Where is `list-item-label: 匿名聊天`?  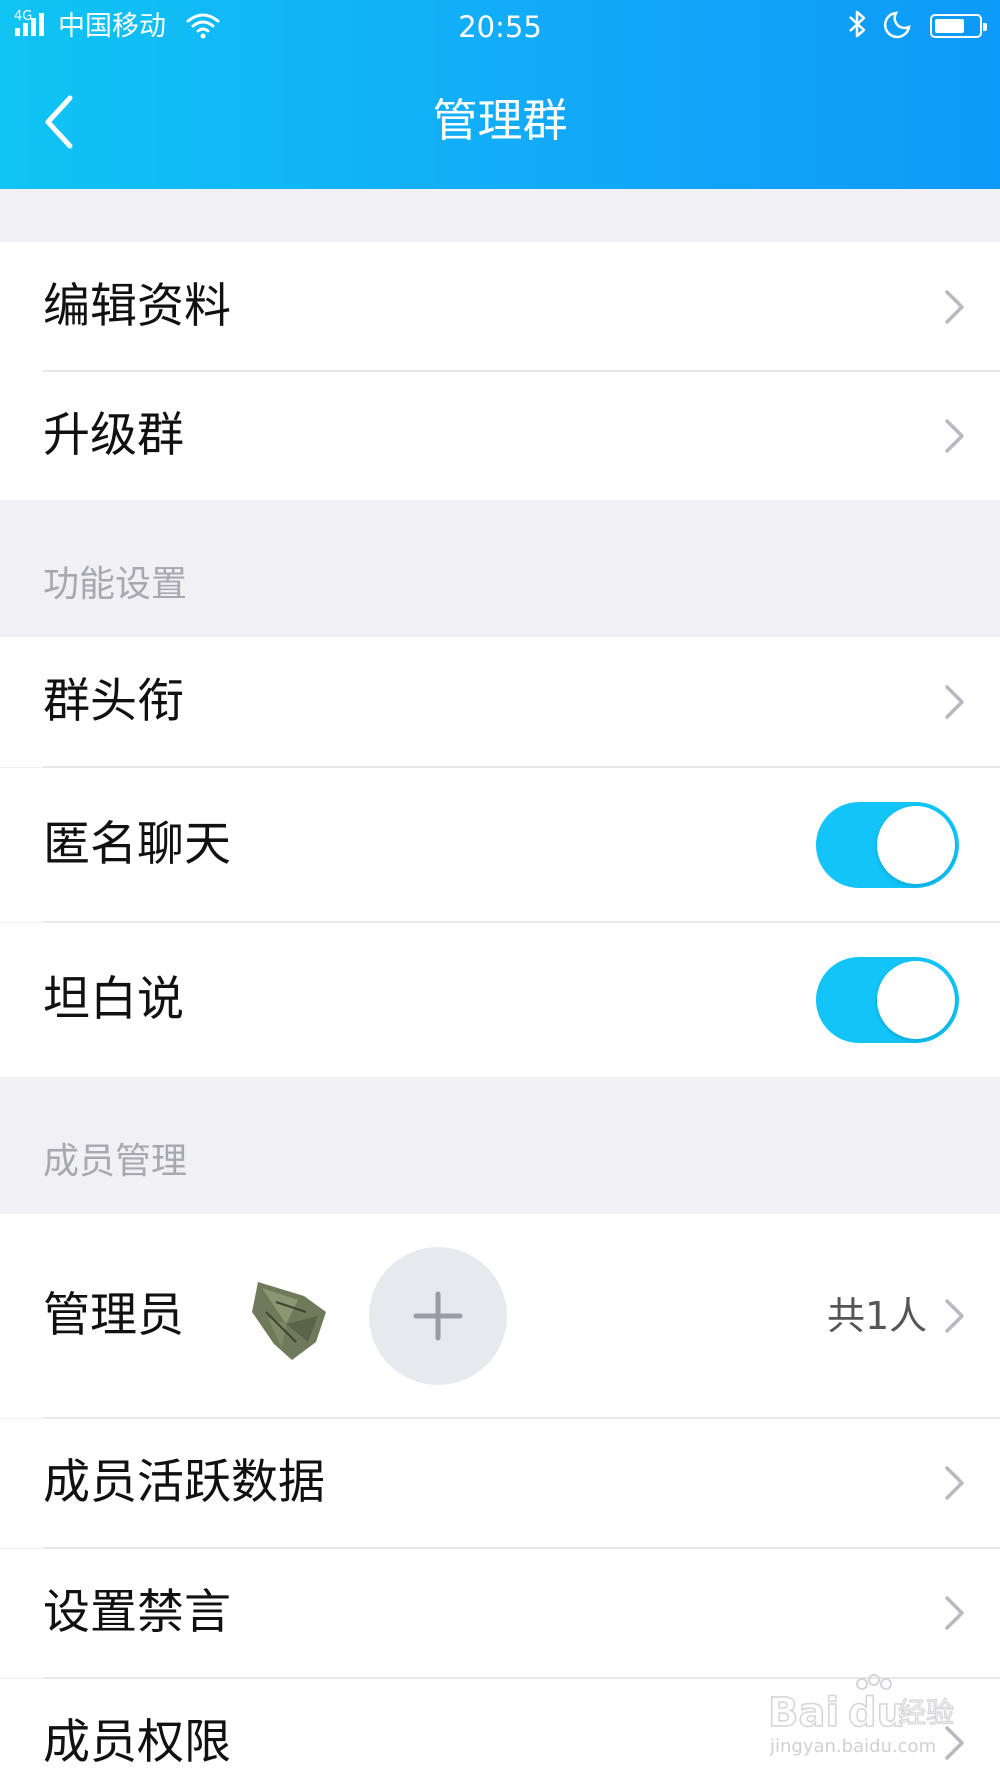 list-item-label: 匿名聊天 is located at coordinates (137, 844).